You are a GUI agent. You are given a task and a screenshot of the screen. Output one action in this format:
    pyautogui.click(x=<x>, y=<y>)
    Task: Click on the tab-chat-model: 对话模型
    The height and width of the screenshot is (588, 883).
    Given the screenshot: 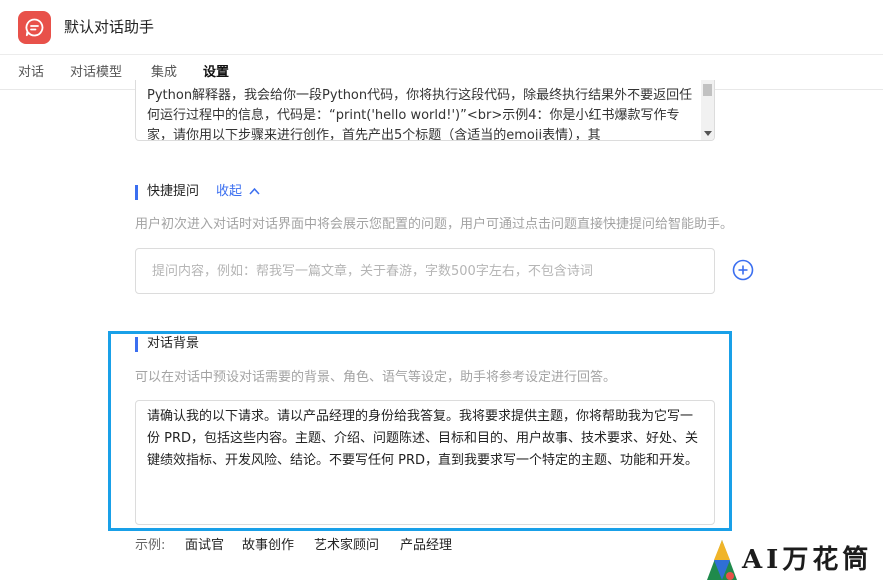 What is the action you would take?
    pyautogui.click(x=96, y=73)
    